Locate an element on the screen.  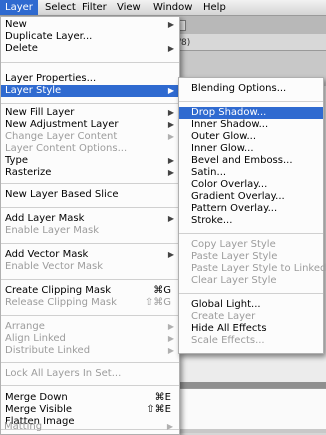
menu-item-add-vector-mask: Add Vector Mask ▶ is located at coordinates (90, 255).